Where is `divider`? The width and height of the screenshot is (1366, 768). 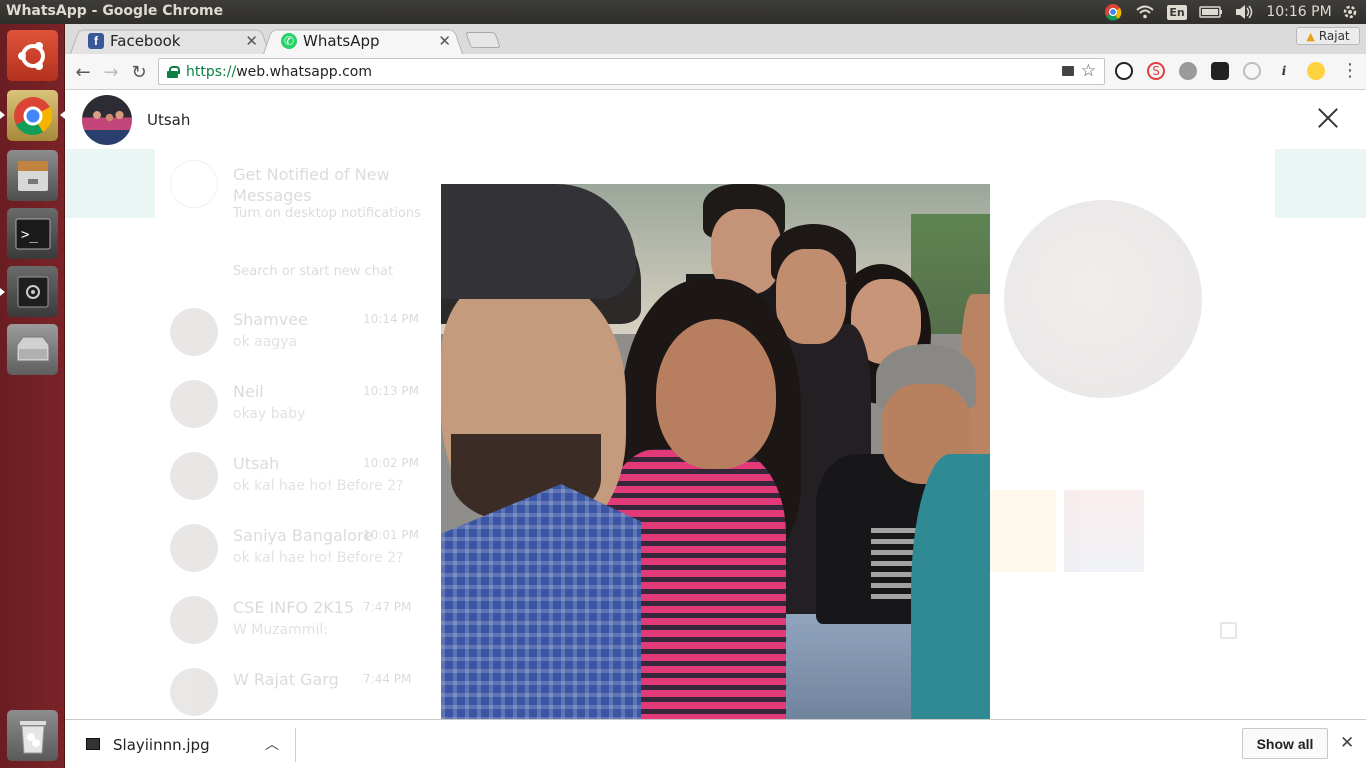
divider is located at coordinates (295, 745).